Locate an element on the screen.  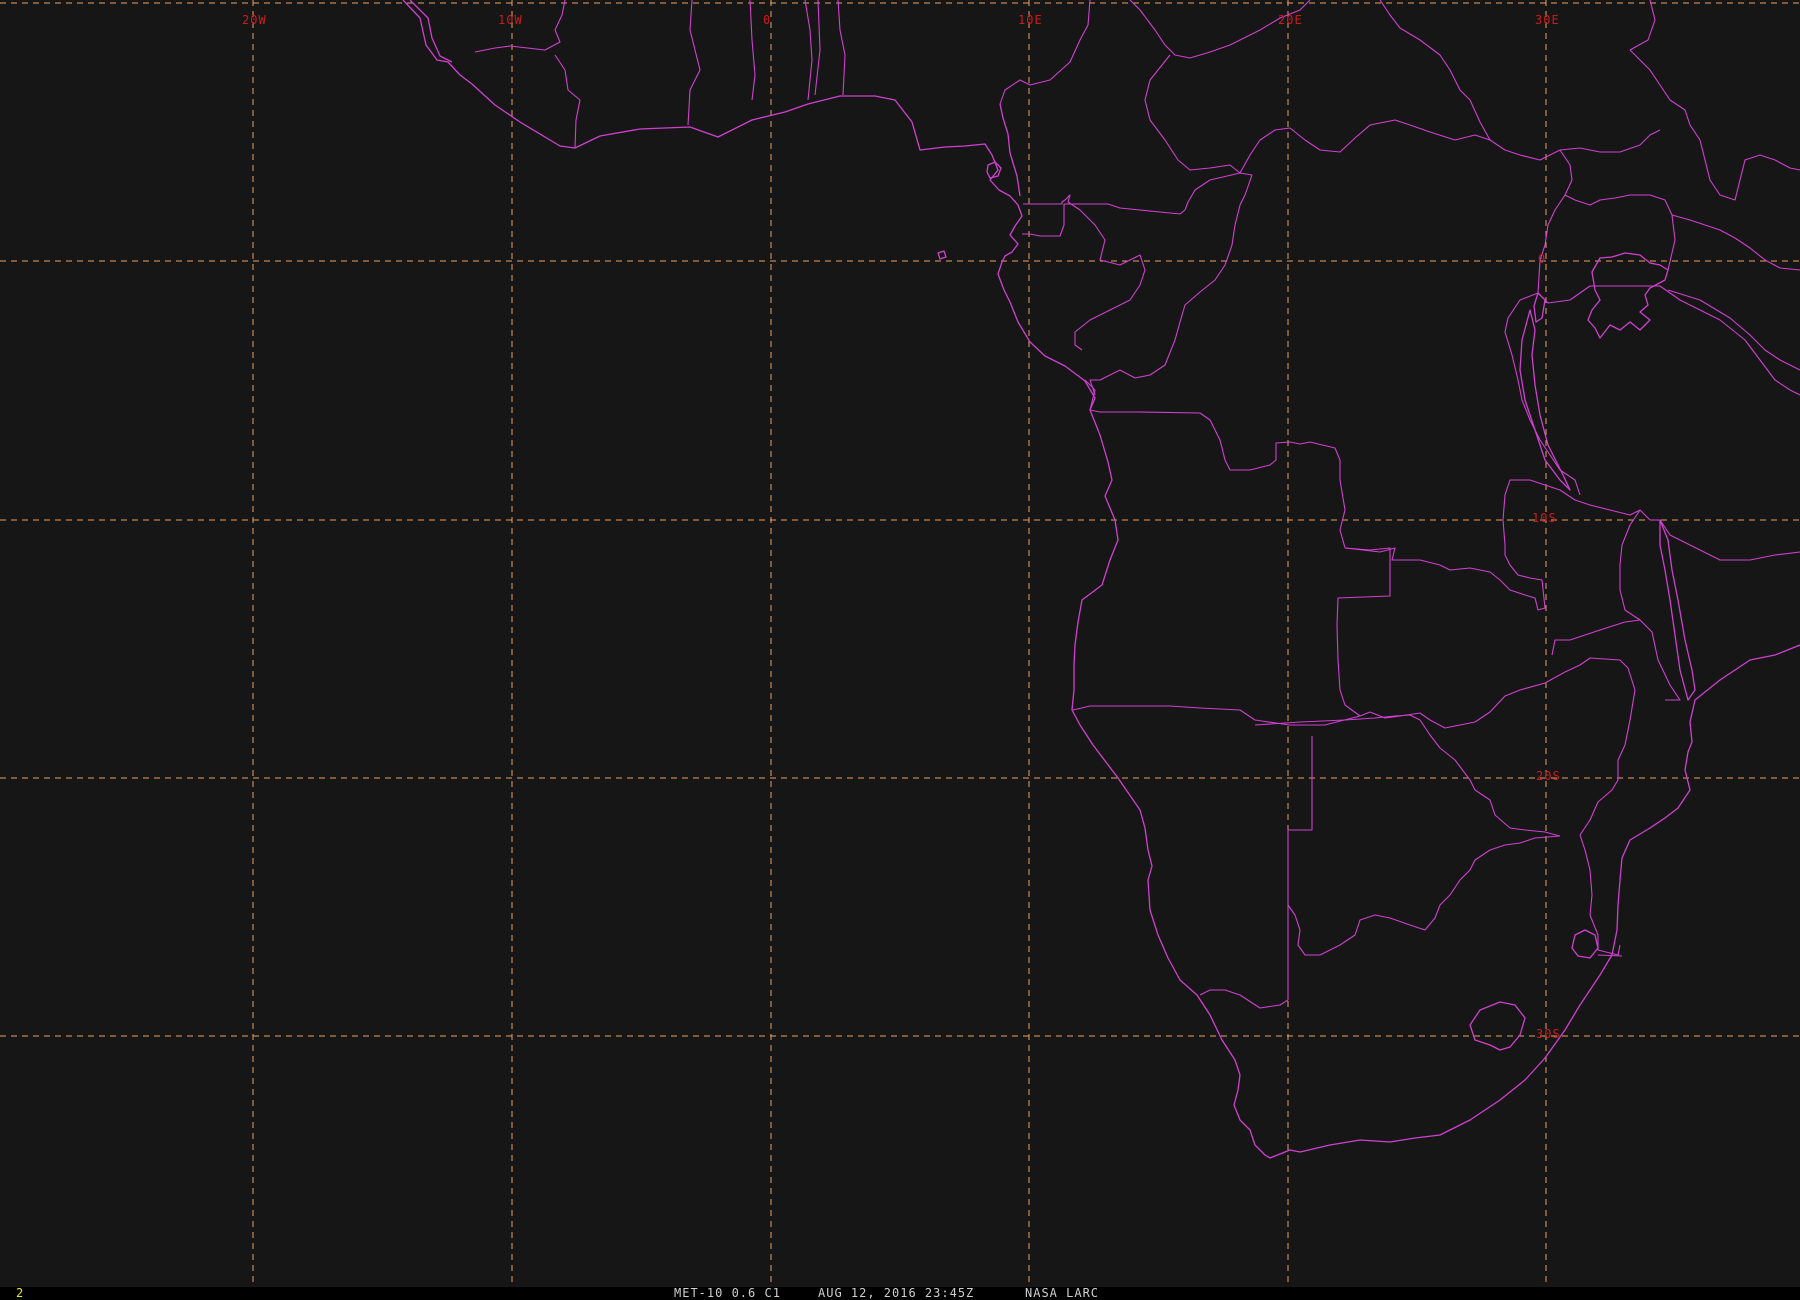
lat-label-10s: 10S is located at coordinates (1544, 518).